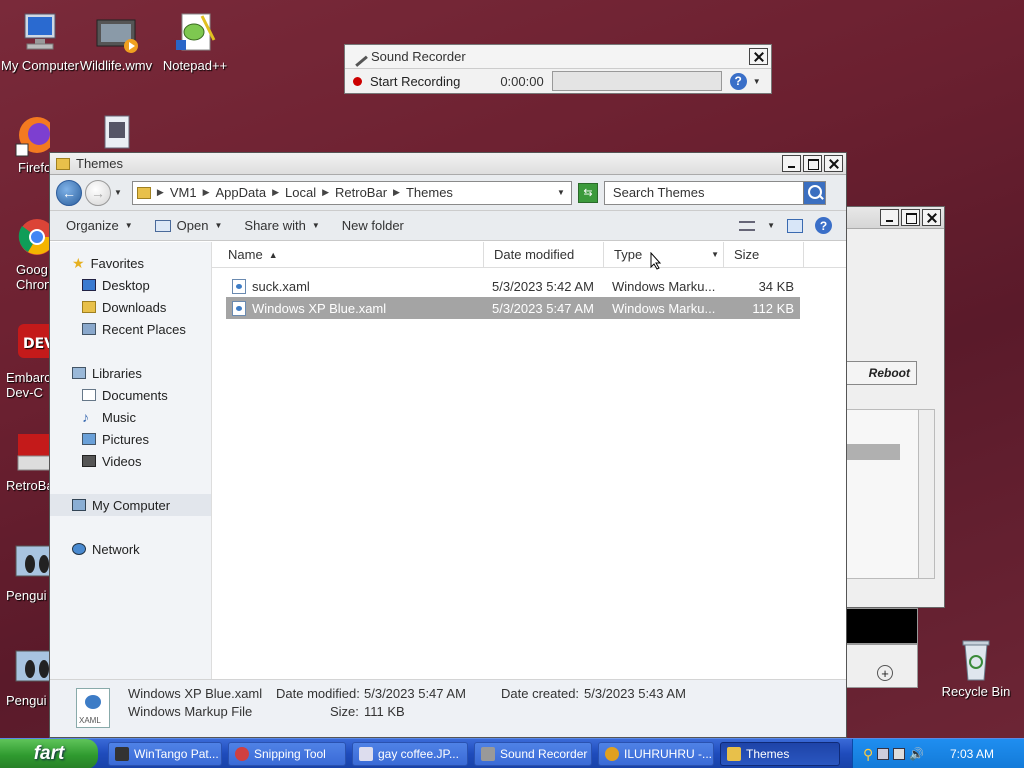  I want to click on refresh-button: ⇆, so click(587, 192).